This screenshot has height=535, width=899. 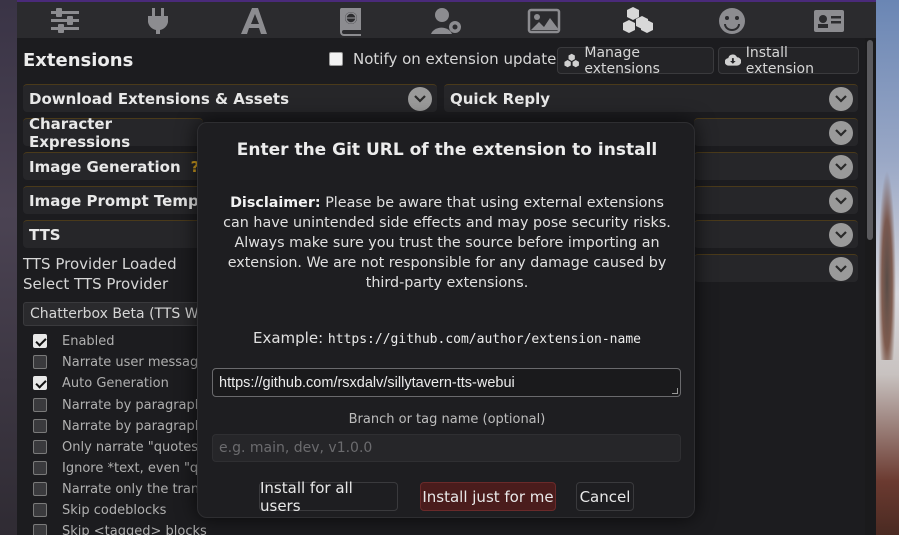 I want to click on git-url-input, so click(x=446, y=382).